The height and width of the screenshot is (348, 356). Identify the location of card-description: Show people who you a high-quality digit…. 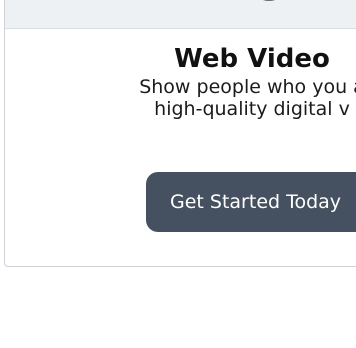
(180, 98).